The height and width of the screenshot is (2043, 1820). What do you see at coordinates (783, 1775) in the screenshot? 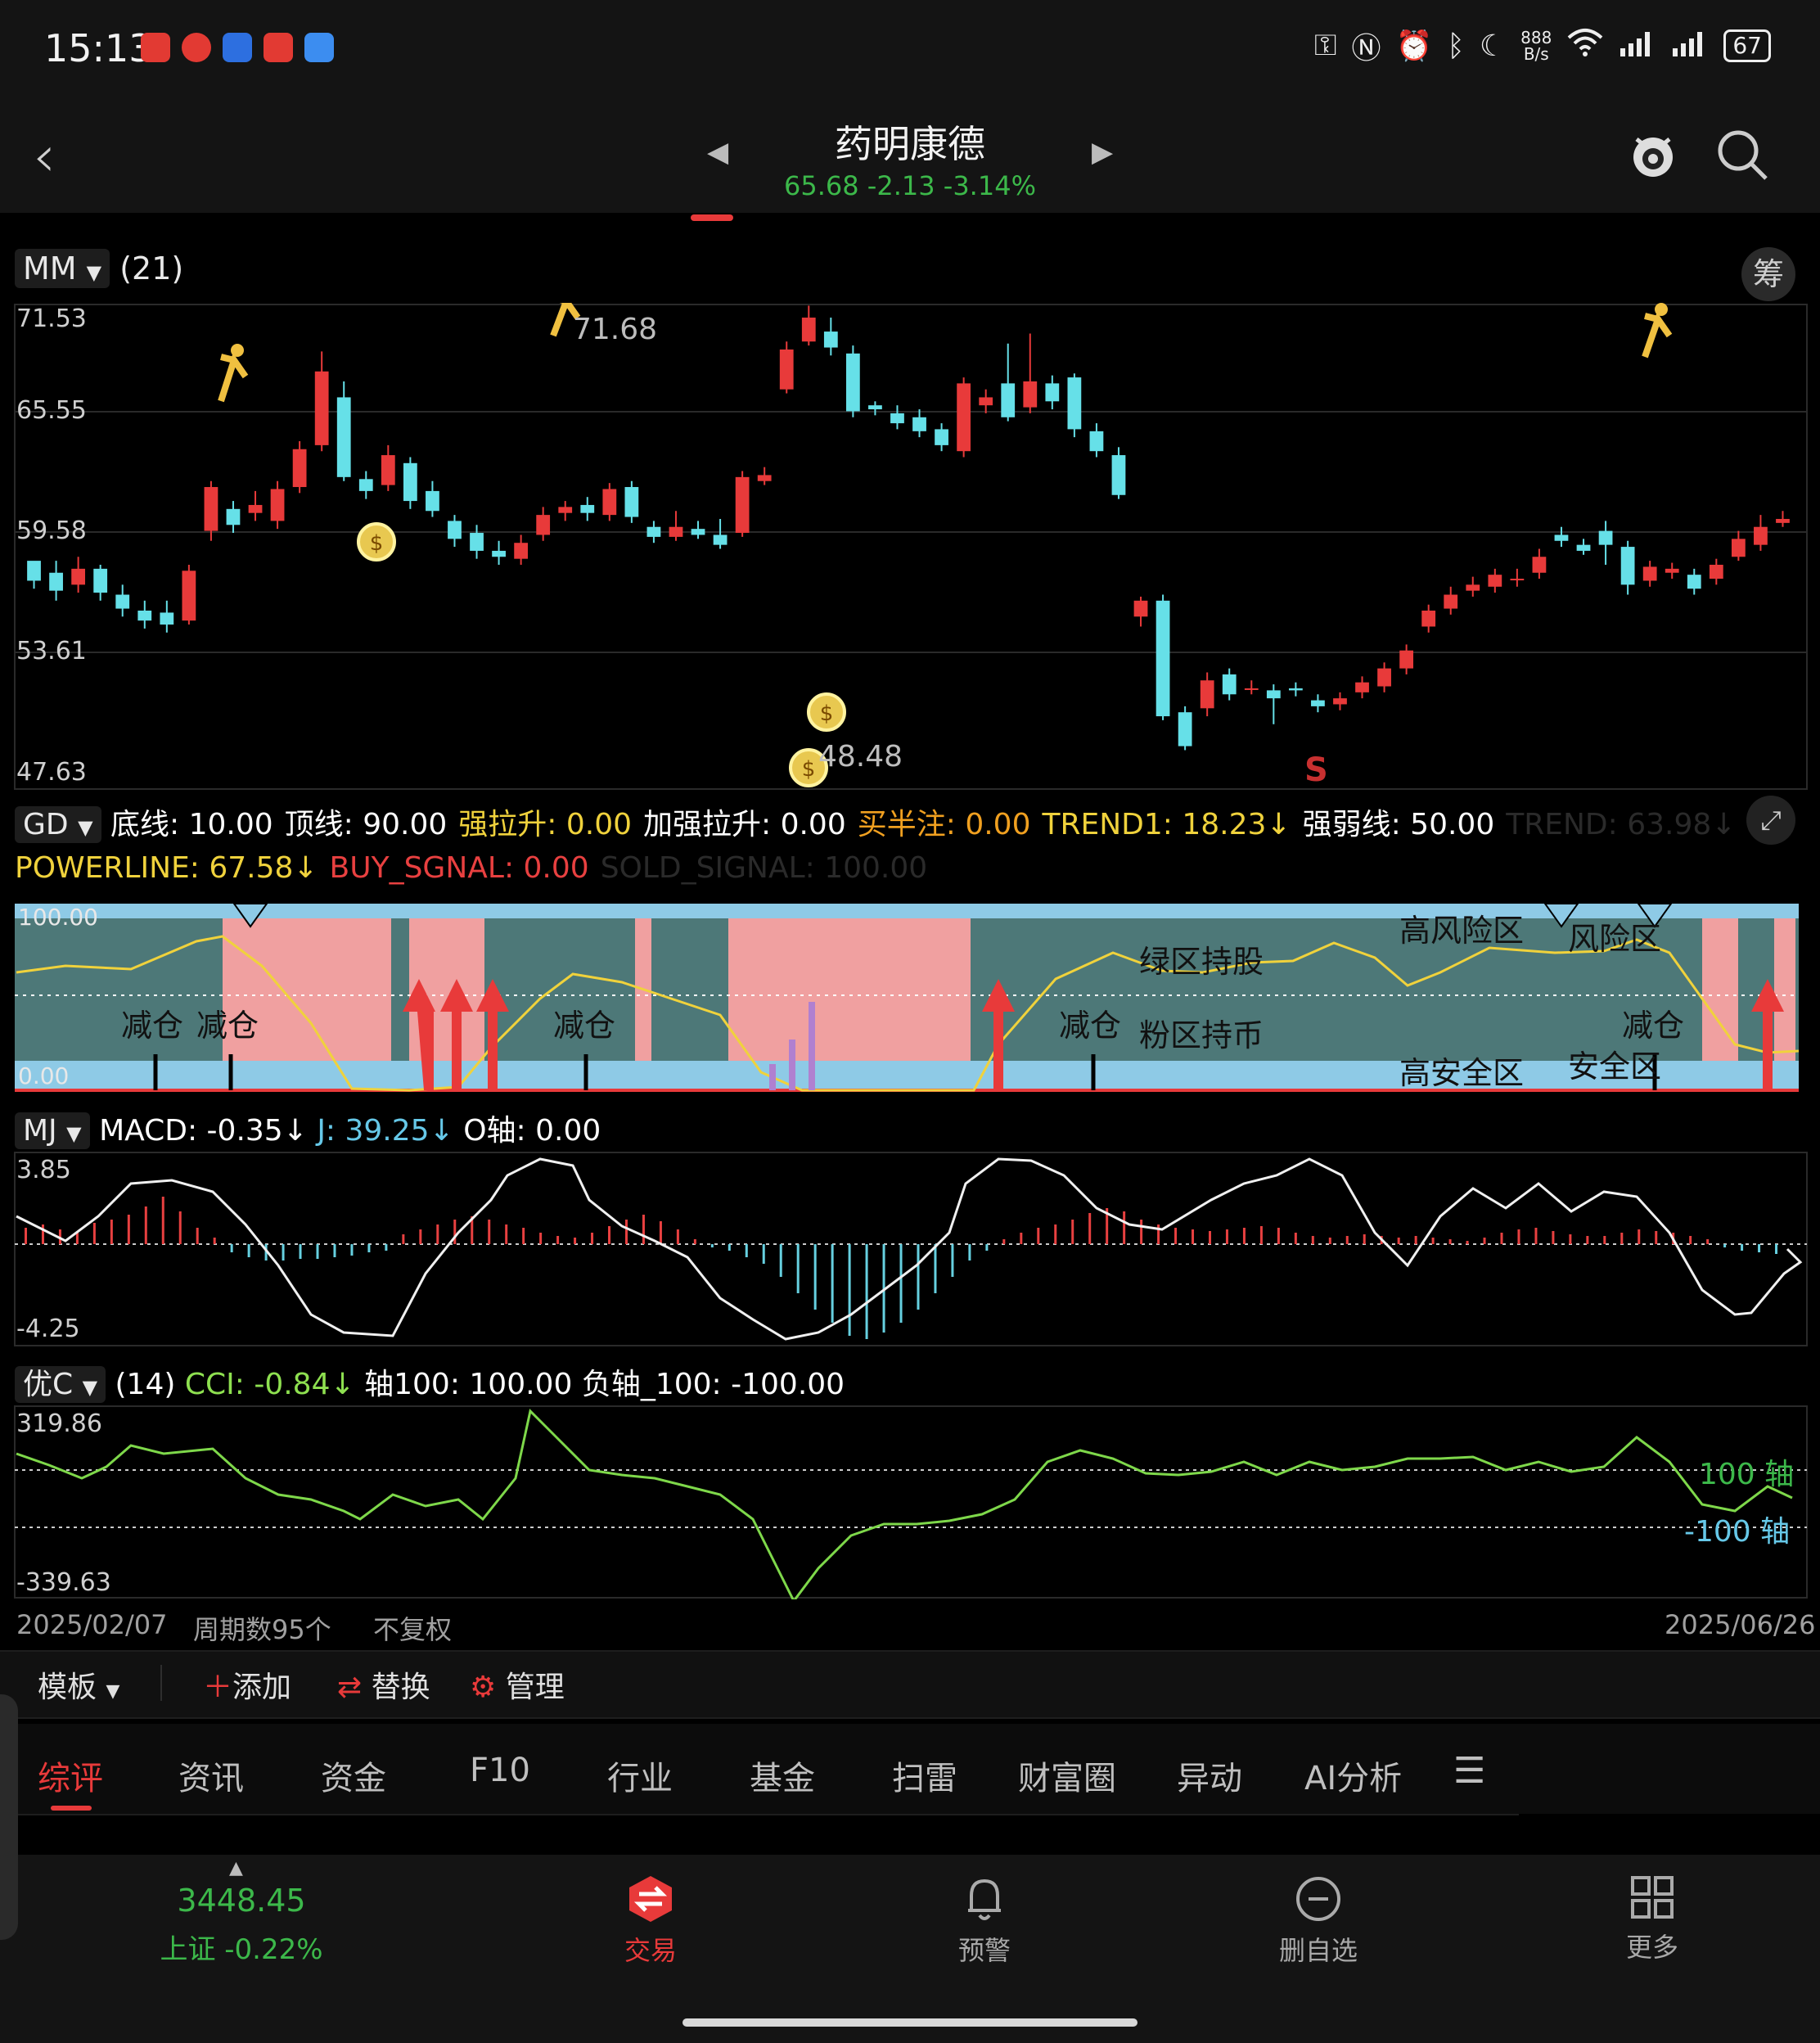
I see `tab-fund: 基金` at bounding box center [783, 1775].